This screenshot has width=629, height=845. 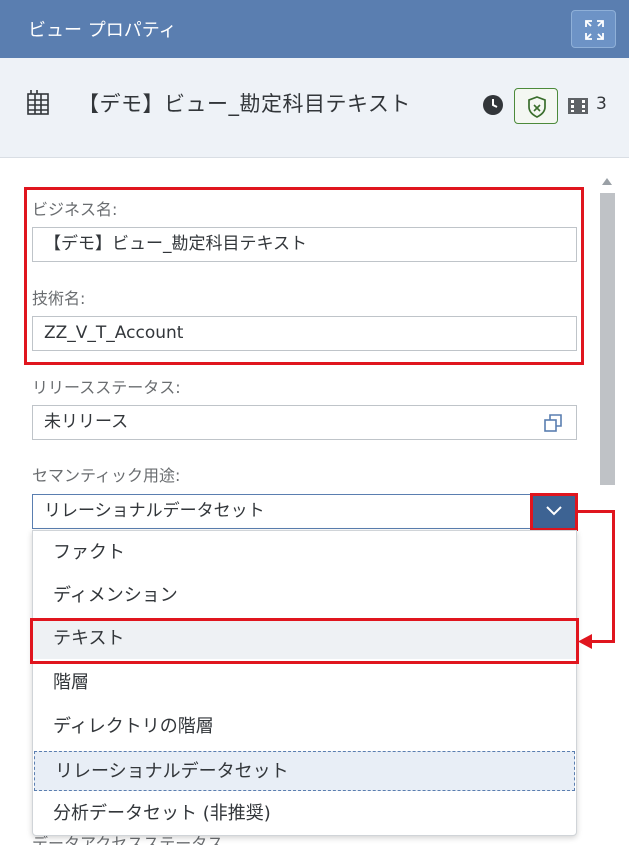 What do you see at coordinates (613, 576) in the screenshot?
I see `arrow-segment-vertical` at bounding box center [613, 576].